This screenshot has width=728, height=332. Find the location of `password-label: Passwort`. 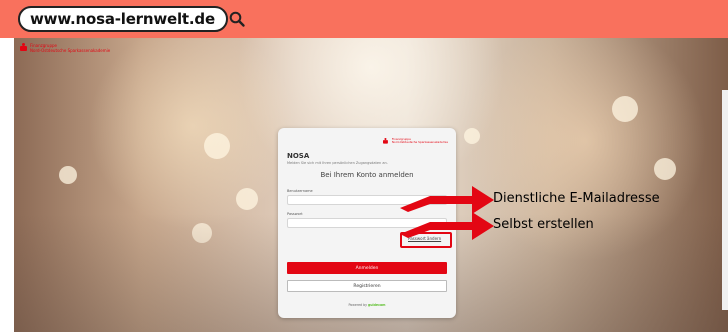

password-label: Passwort is located at coordinates (295, 214).